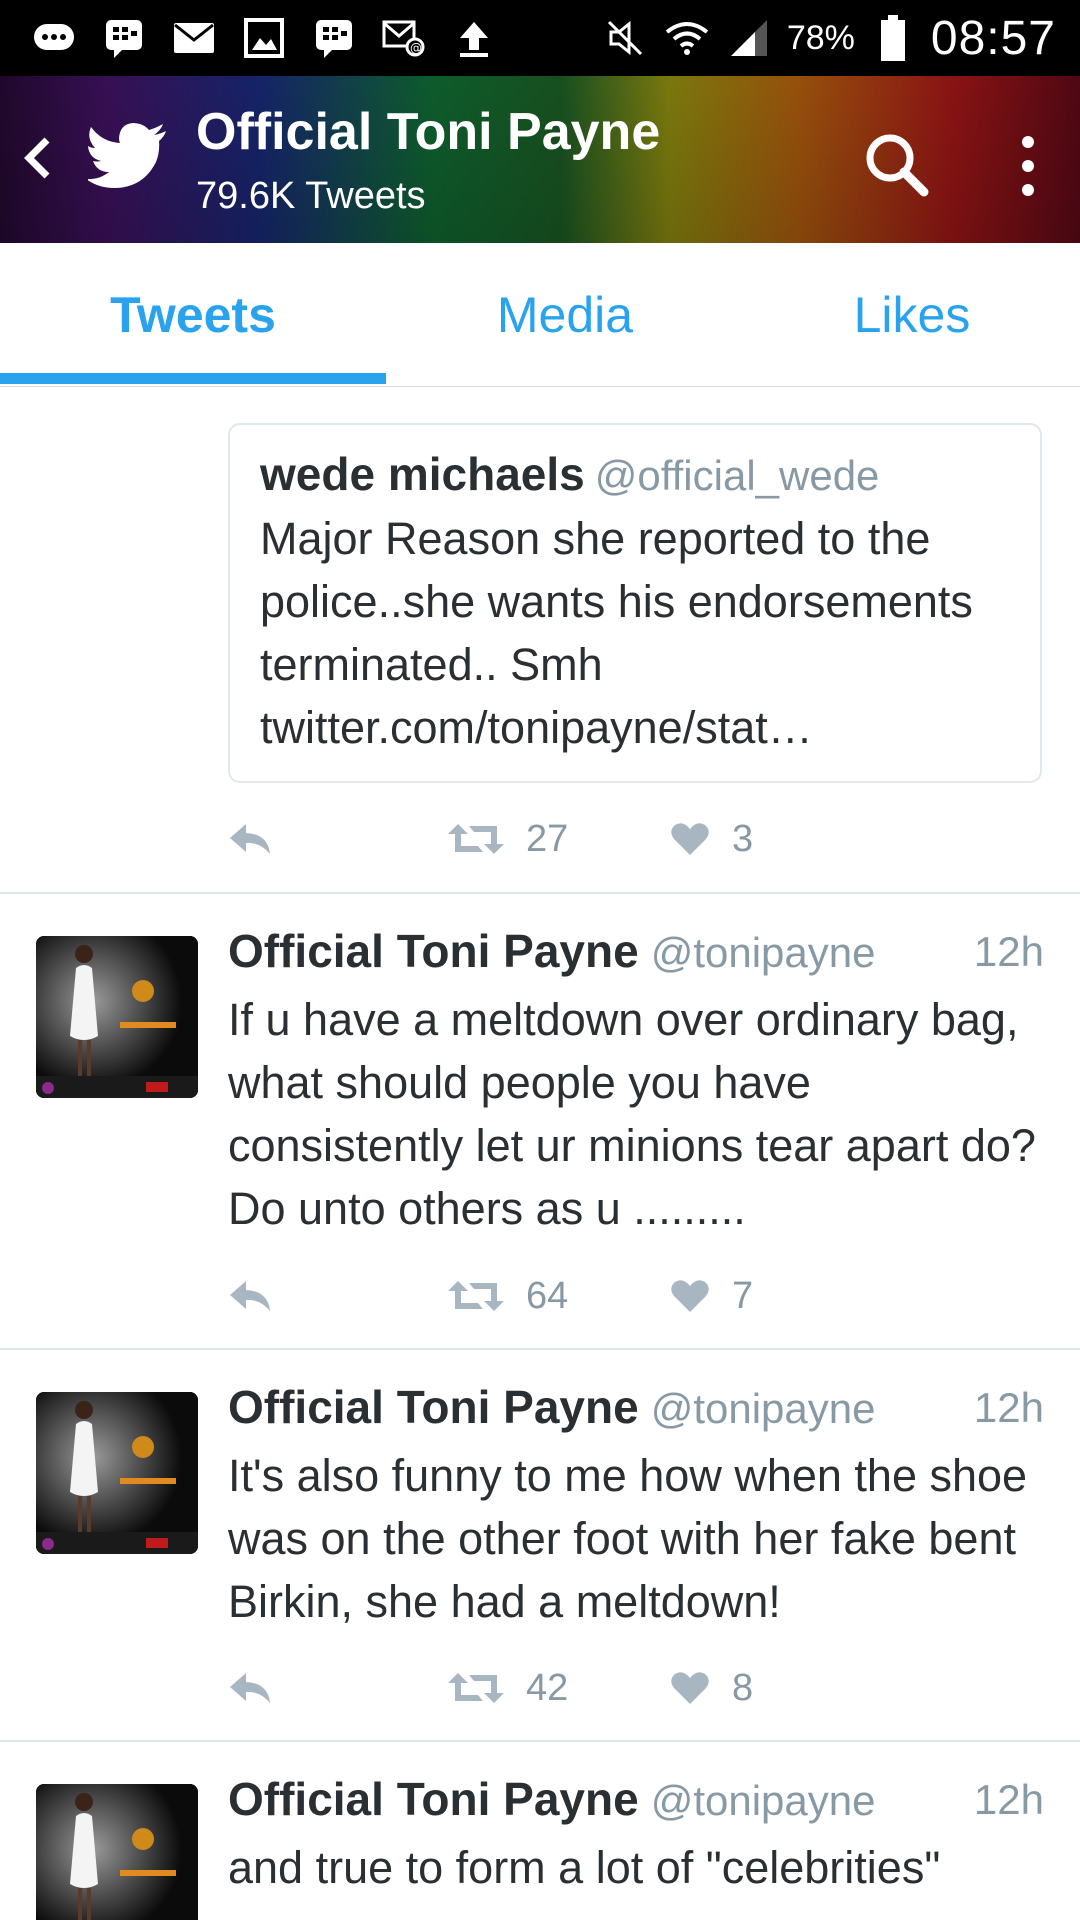 Image resolution: width=1080 pixels, height=1920 pixels. I want to click on tweet-text: and true to form a lot of "celebrities", so click(584, 1867).